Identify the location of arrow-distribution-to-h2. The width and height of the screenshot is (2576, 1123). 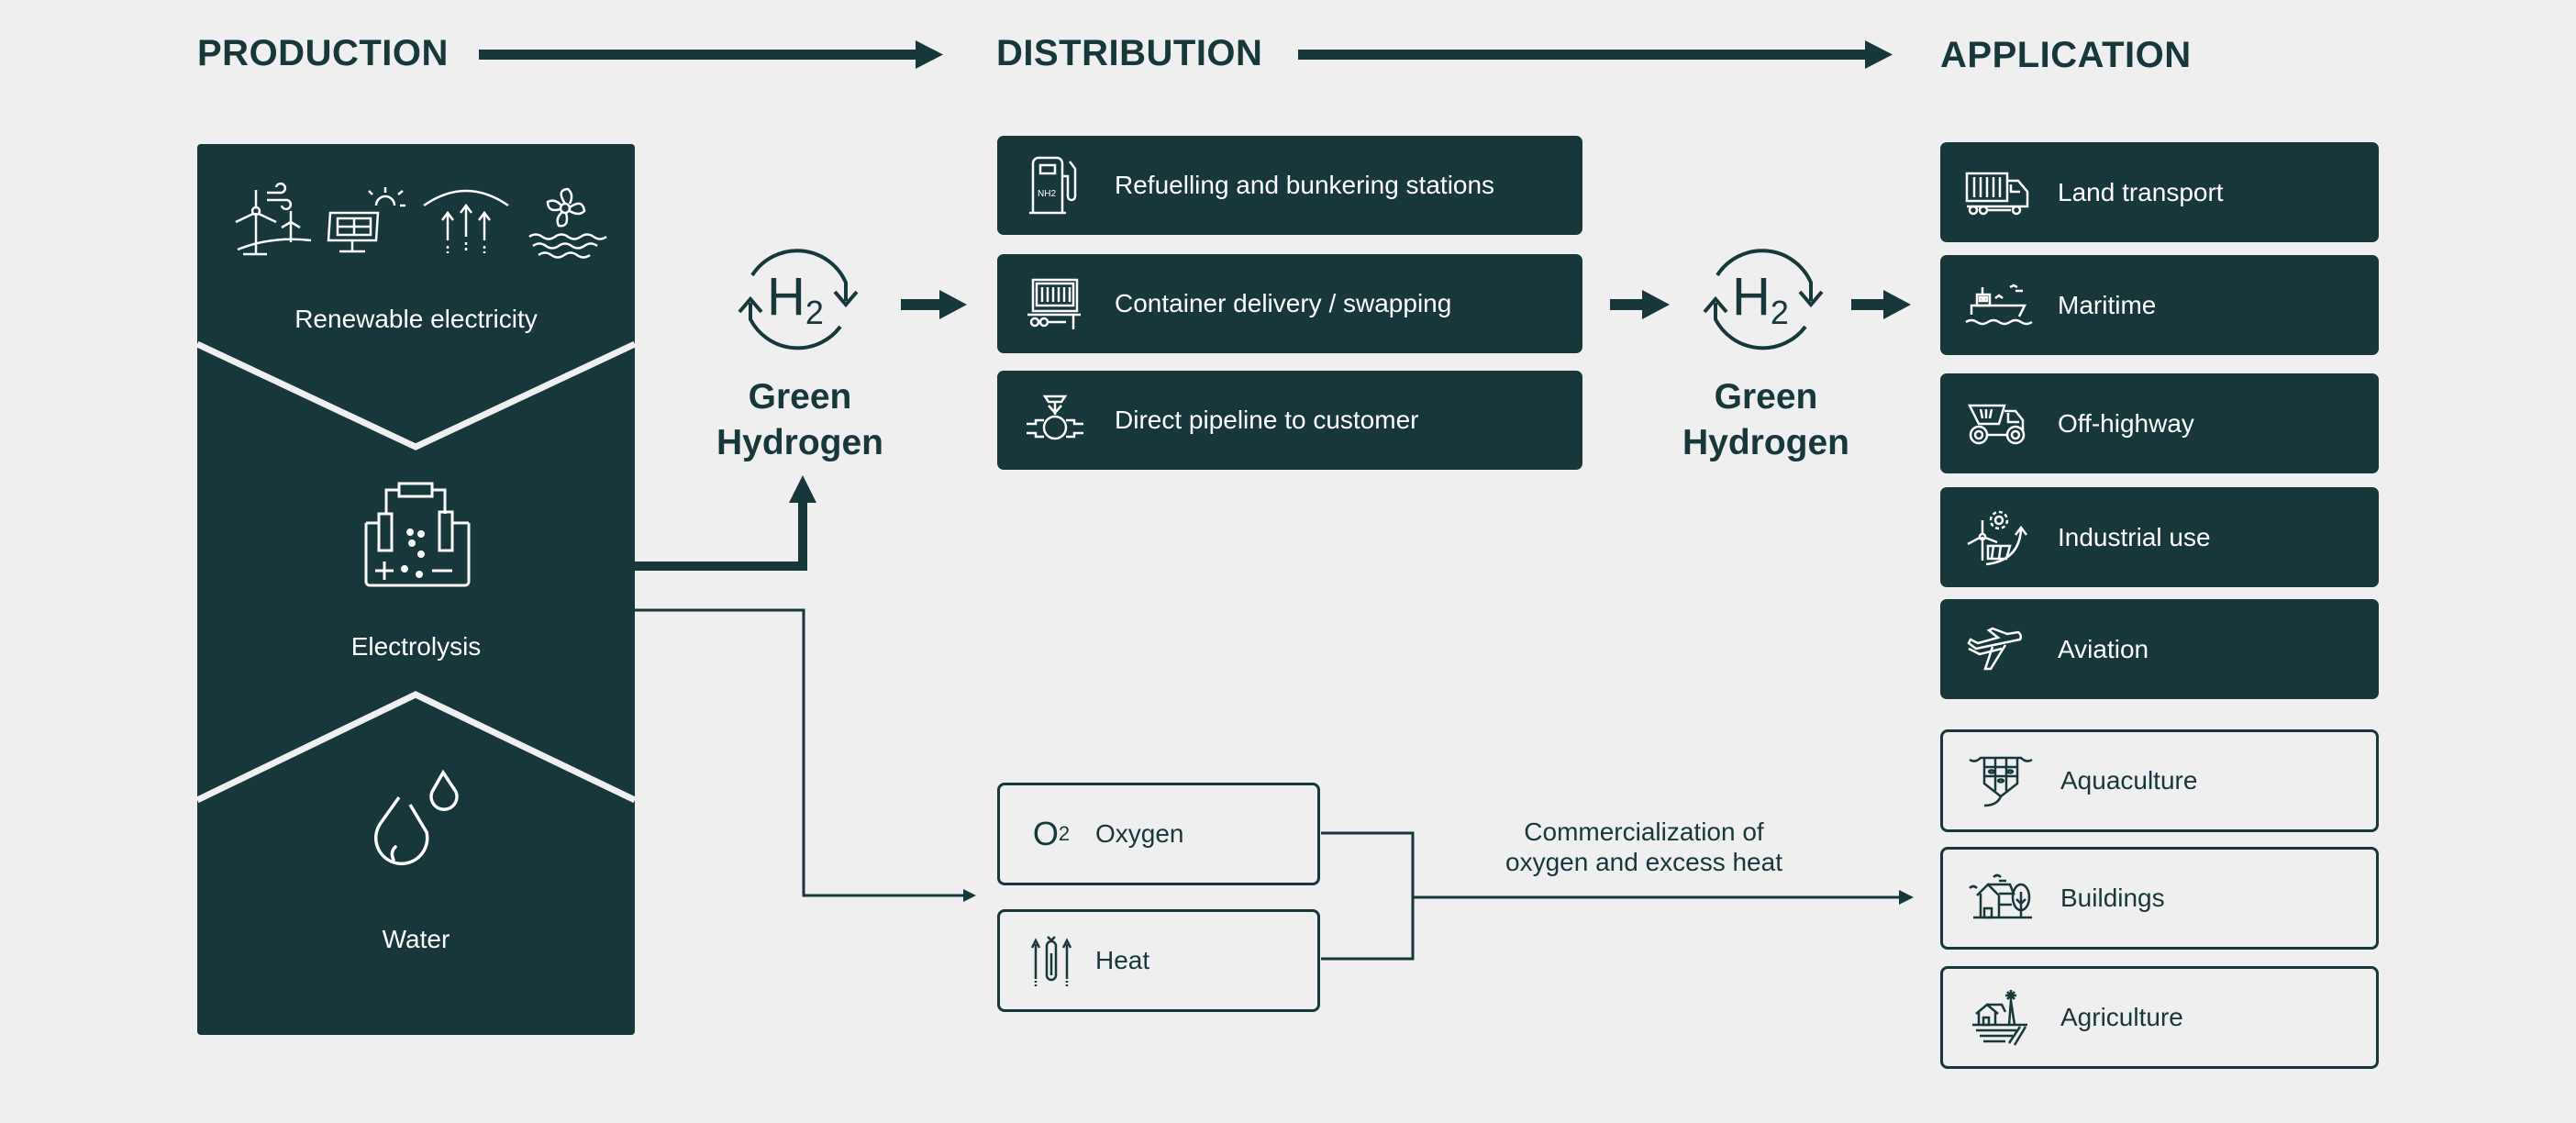
(1640, 304).